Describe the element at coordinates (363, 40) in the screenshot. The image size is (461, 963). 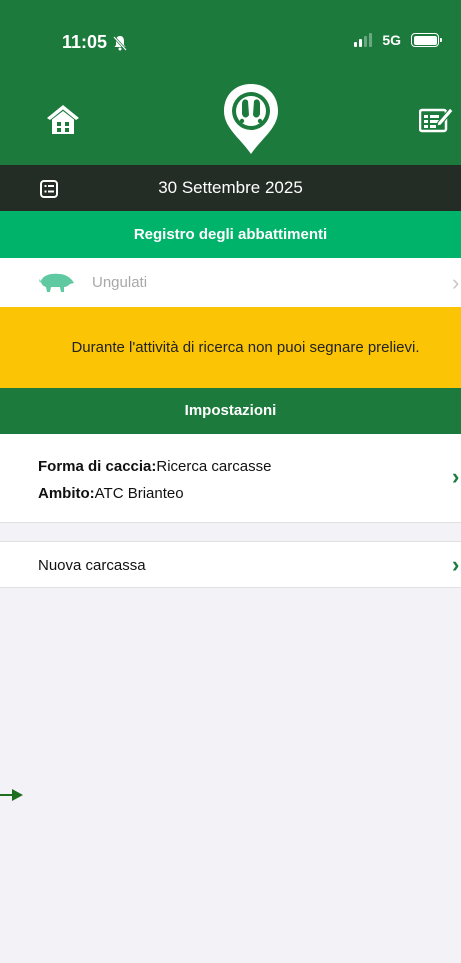
I see `signal-icon` at that location.